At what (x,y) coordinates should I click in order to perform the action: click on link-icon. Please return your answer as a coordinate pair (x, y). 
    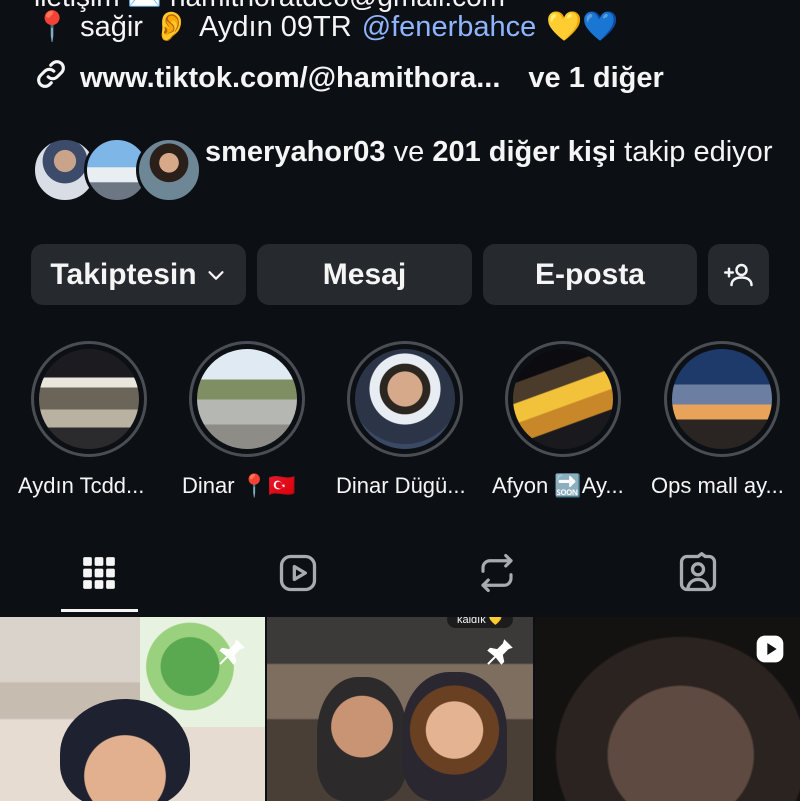
    Looking at the image, I should click on (51, 78).